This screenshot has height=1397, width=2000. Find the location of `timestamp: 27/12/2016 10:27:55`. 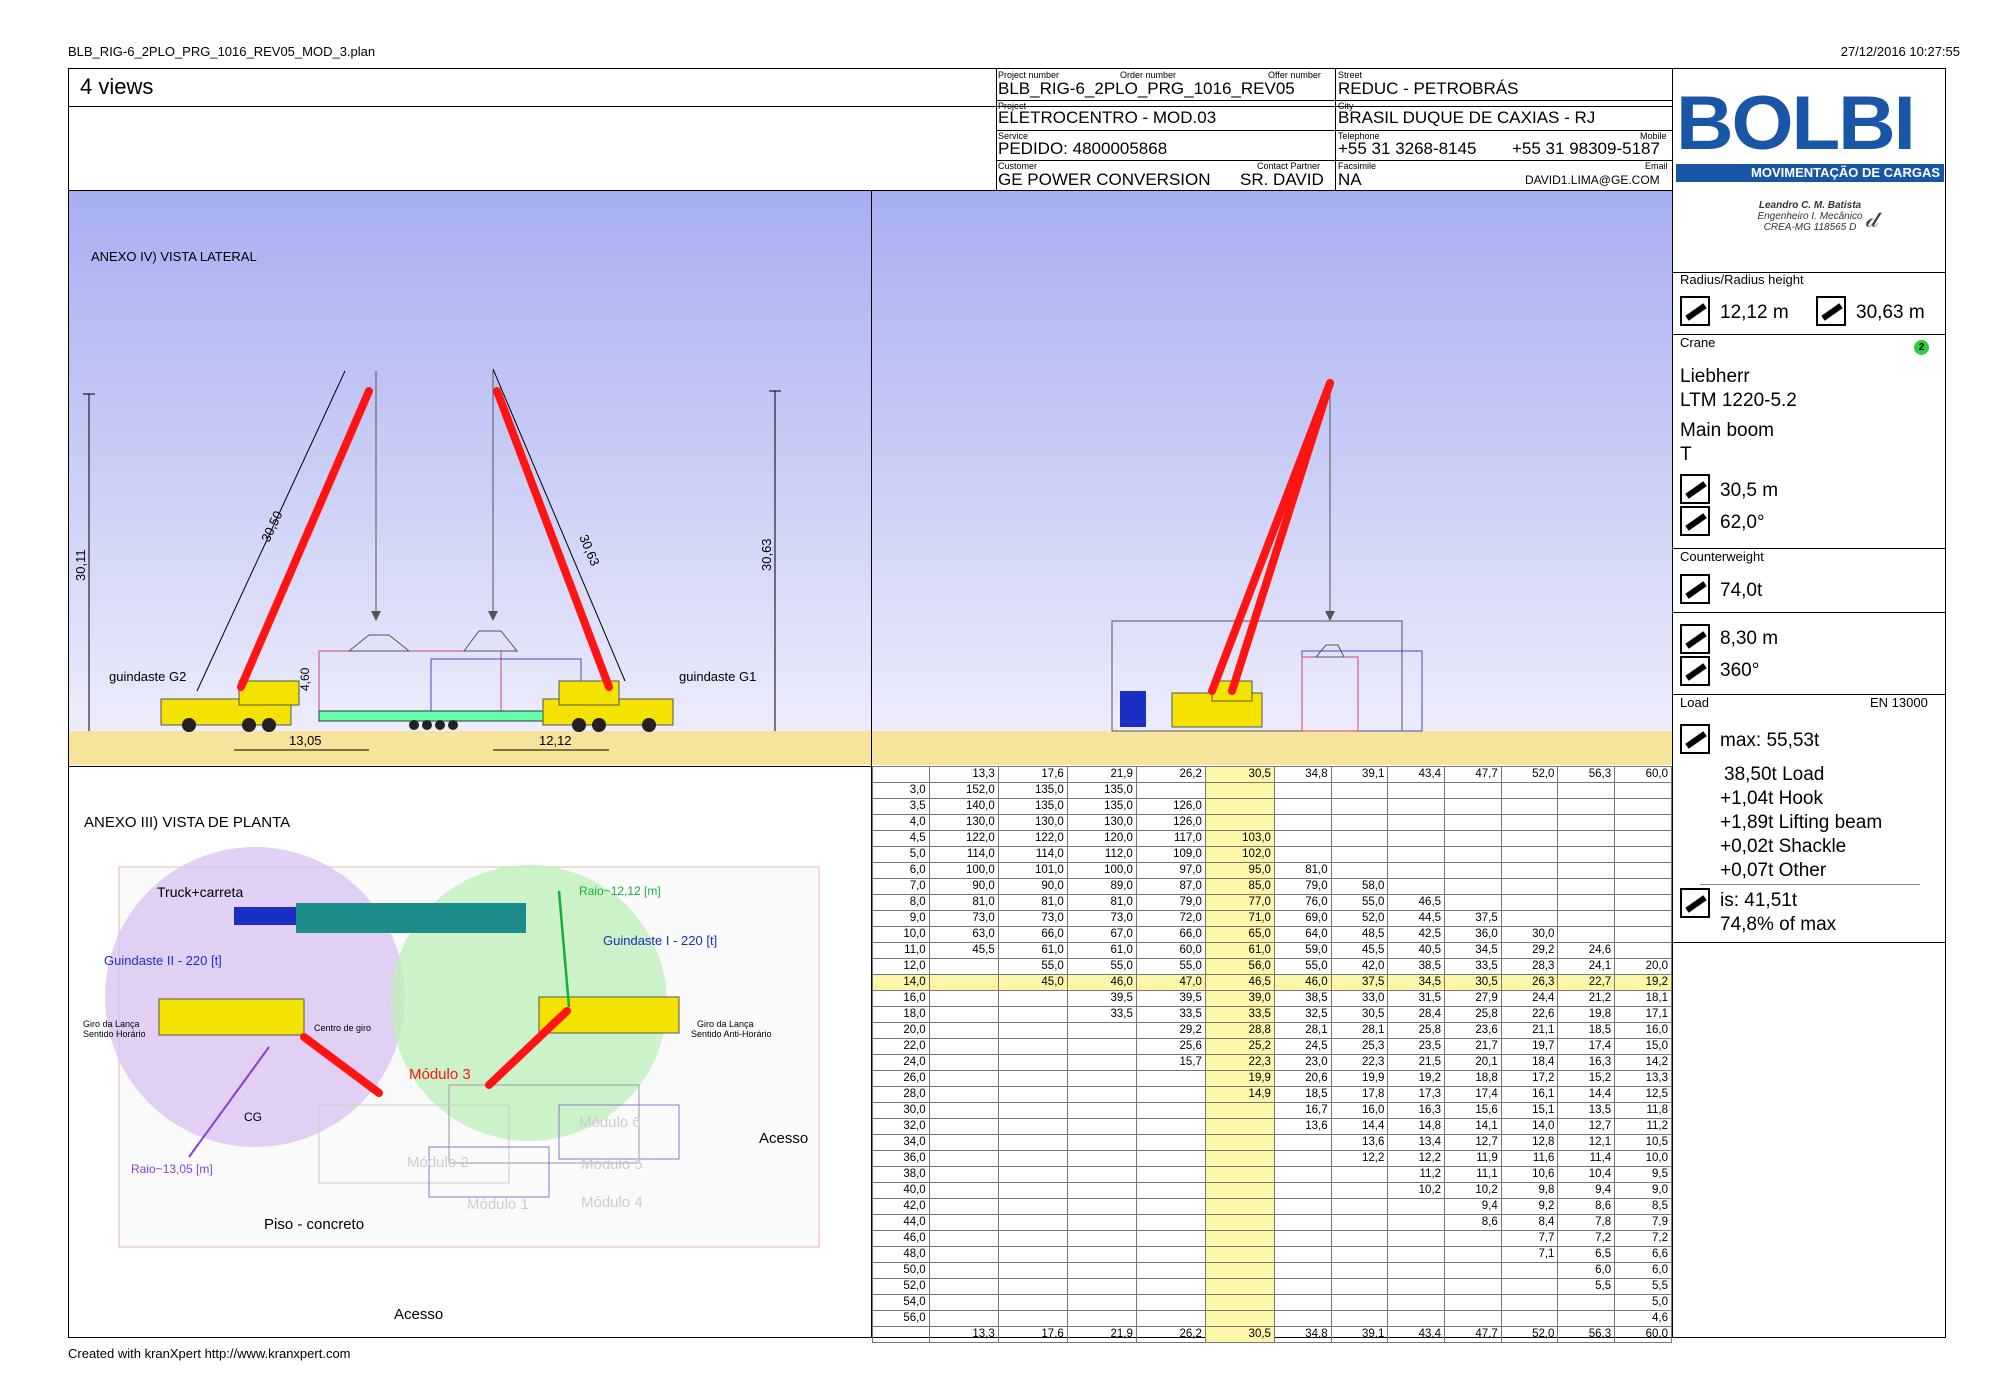

timestamp: 27/12/2016 10:27:55 is located at coordinates (1900, 51).